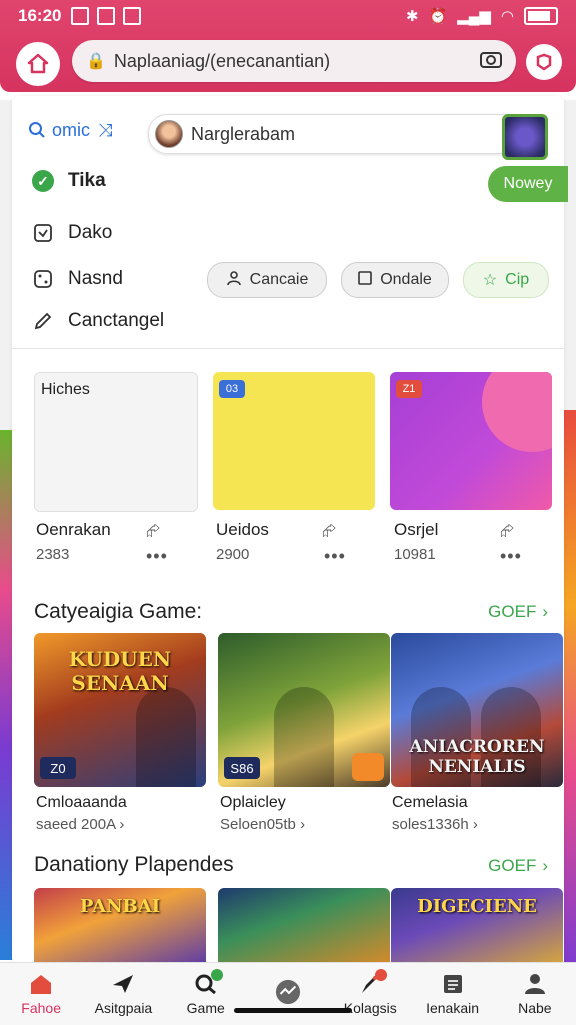 The height and width of the screenshot is (1025, 576). I want to click on widget-icon, so click(43, 279).